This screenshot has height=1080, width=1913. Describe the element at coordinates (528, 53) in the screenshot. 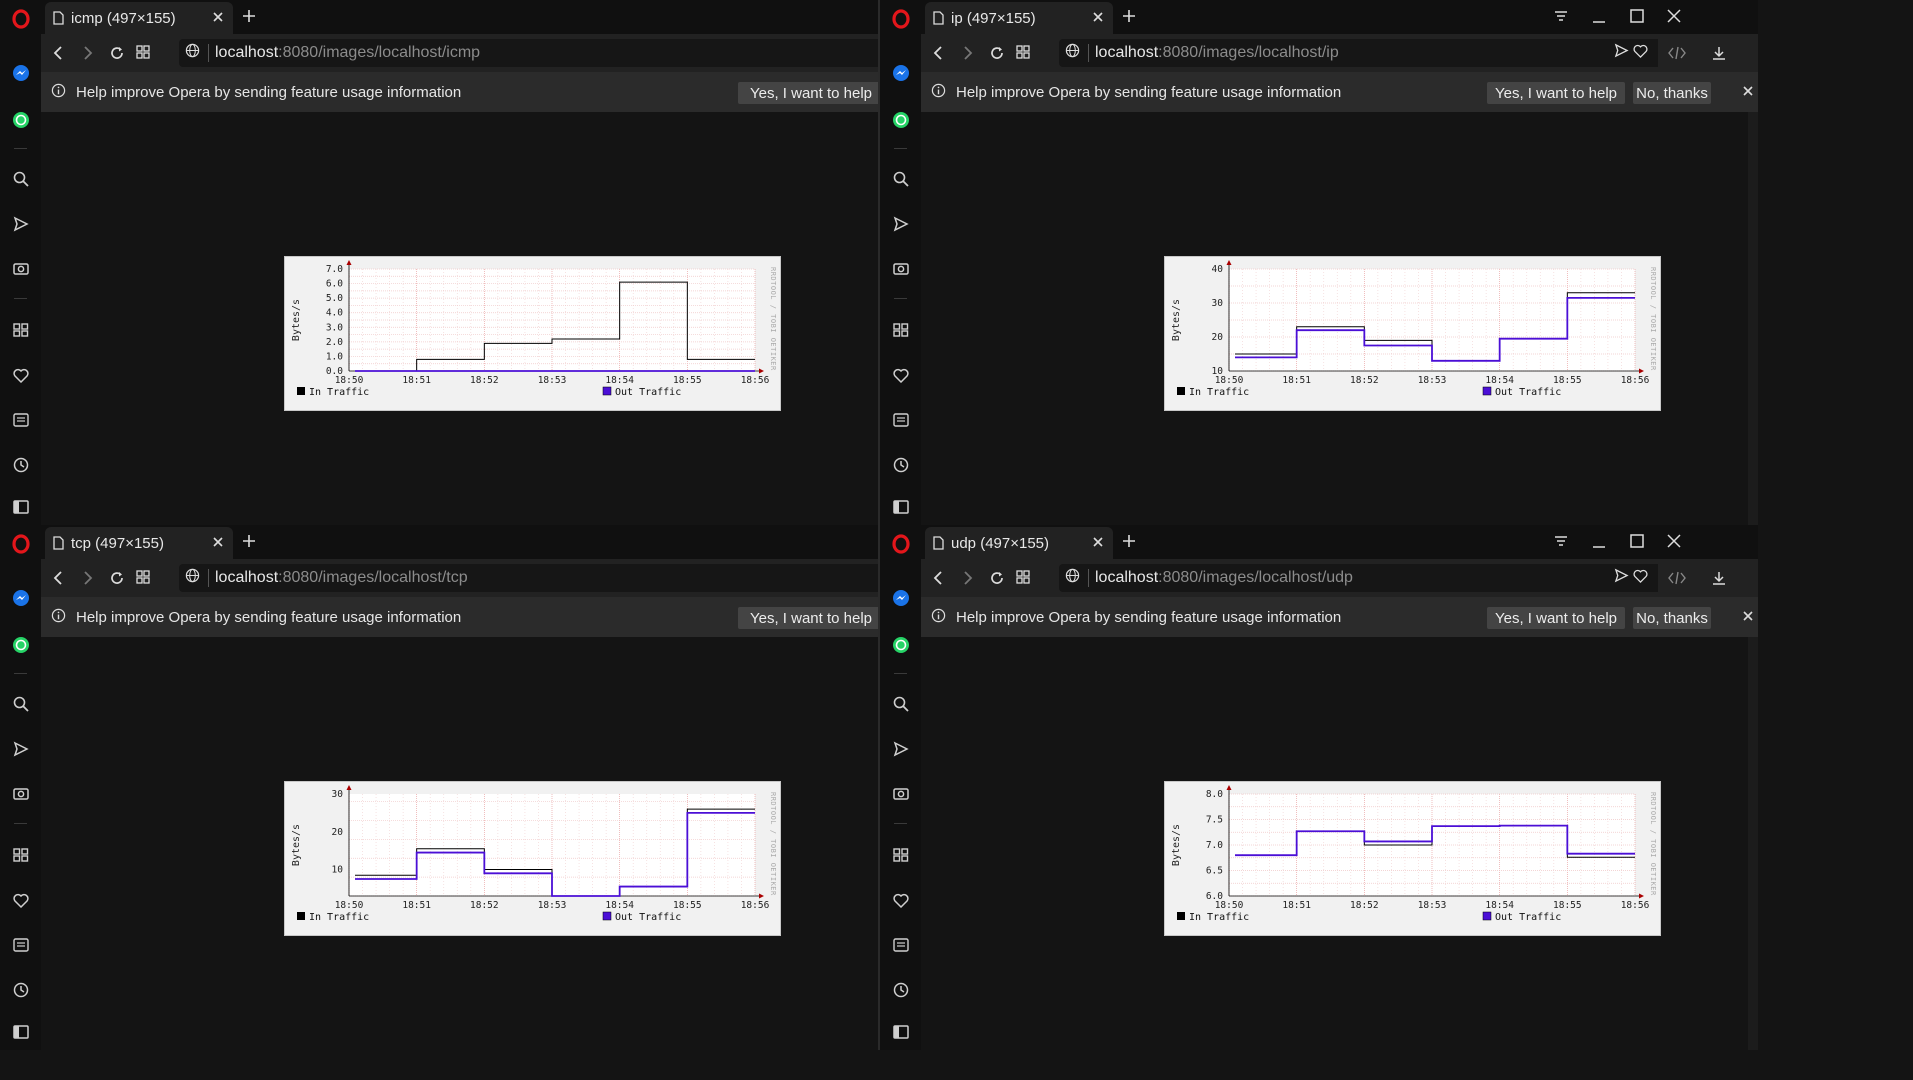

I see `url-field: localhost:8080/images/localhost/icmp` at that location.